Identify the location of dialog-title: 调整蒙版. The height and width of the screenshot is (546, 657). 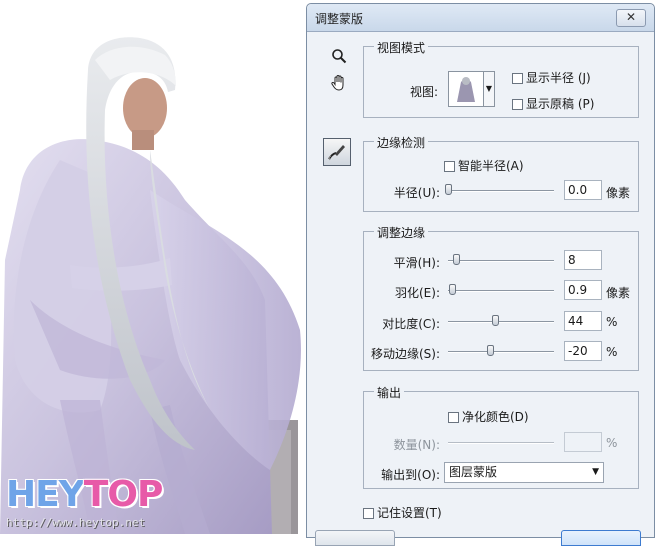
(339, 19).